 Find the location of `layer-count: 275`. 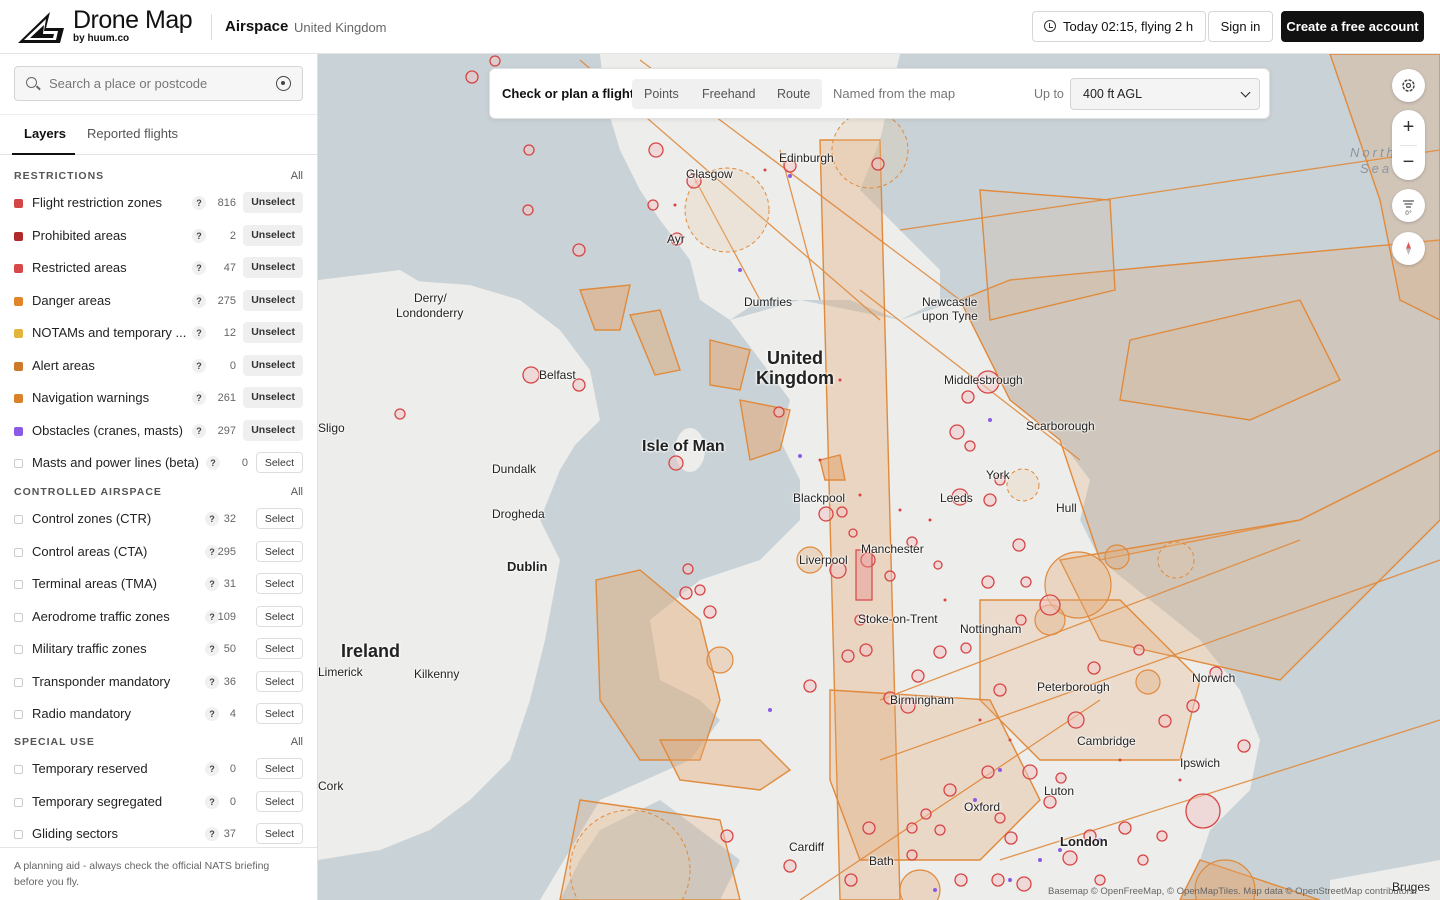

layer-count: 275 is located at coordinates (226, 300).